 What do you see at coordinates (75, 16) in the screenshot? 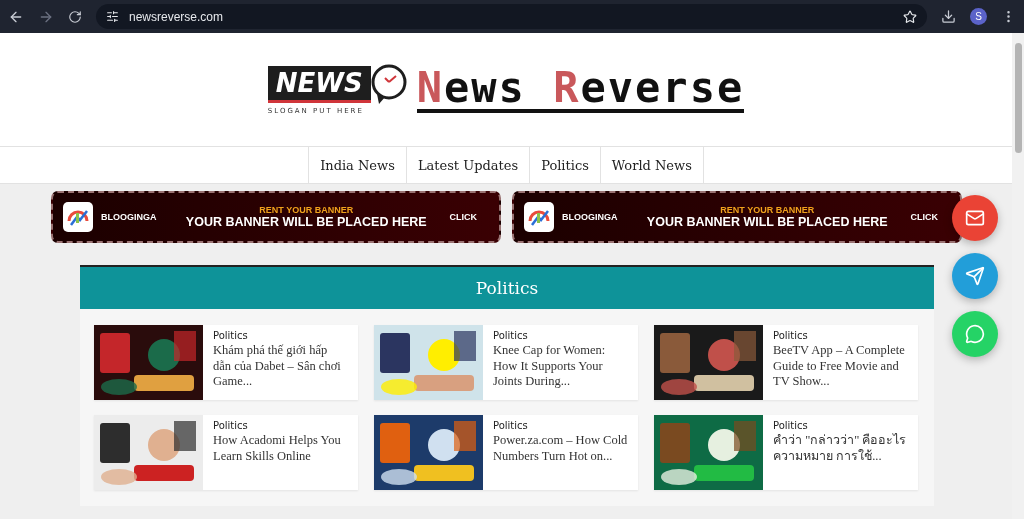
I see `reload-icon` at bounding box center [75, 16].